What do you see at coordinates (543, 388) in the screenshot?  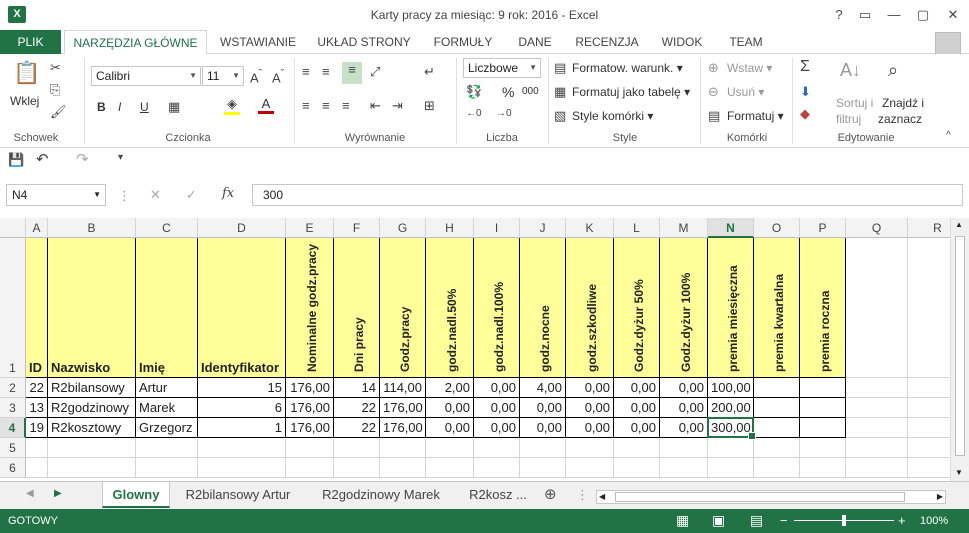 I see `cell-J2: 4,00` at bounding box center [543, 388].